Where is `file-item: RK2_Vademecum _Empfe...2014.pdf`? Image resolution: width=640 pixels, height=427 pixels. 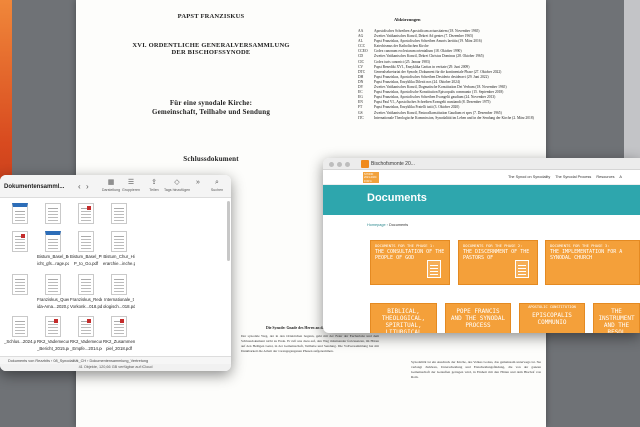 file-item: RK2_Vademecum _Empfe...2014.pdf is located at coordinates (86, 333).